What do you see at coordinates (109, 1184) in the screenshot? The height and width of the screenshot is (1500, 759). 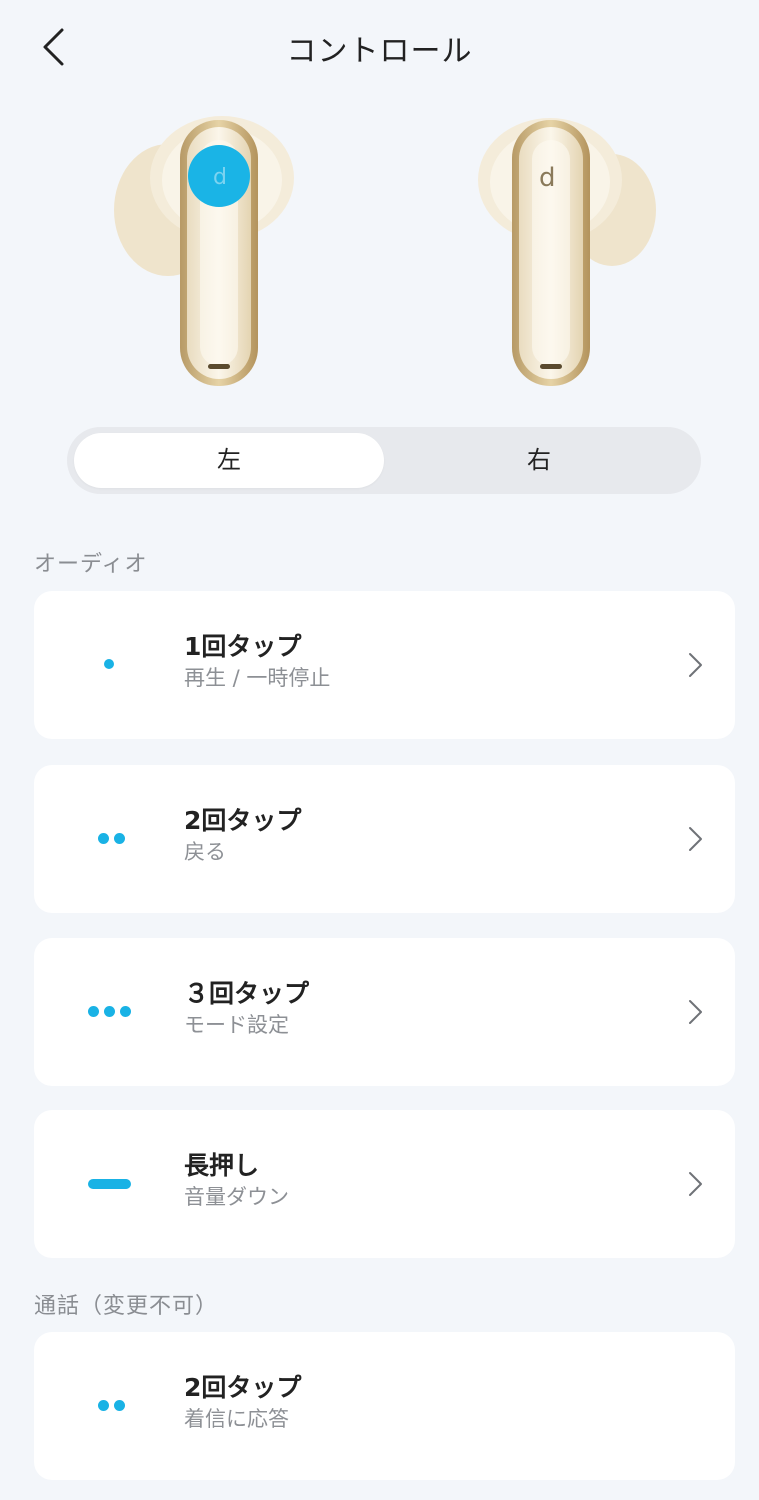 I see `long-press-dash-icon` at bounding box center [109, 1184].